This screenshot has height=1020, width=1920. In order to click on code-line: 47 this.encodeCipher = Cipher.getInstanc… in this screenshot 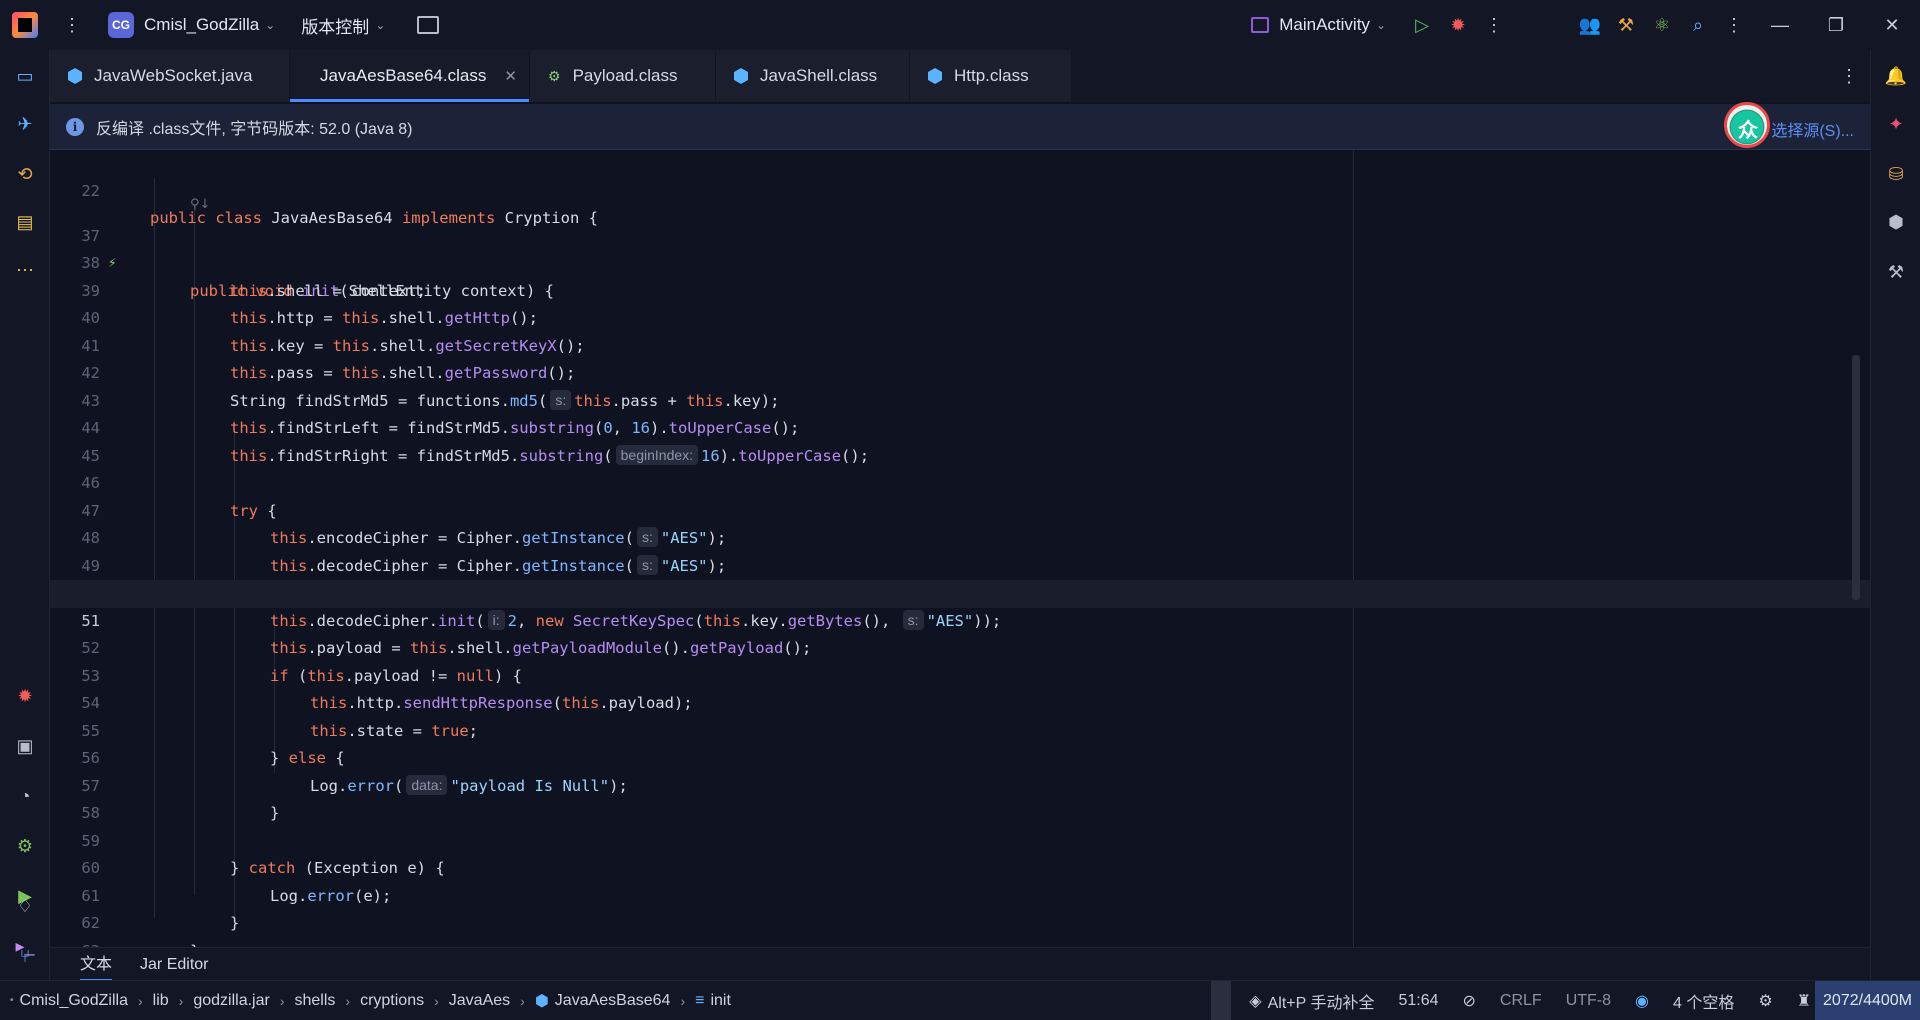, I will do `click(960, 508)`.